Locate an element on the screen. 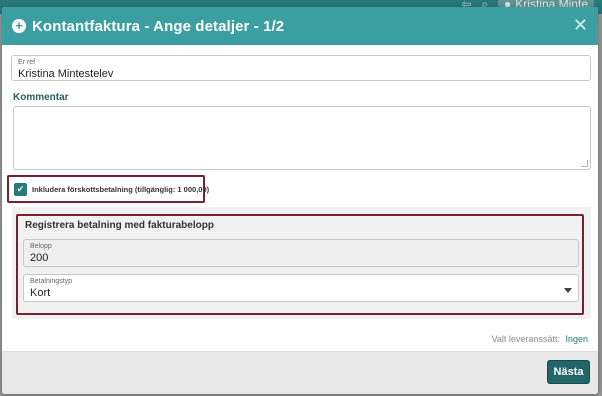  delivery-value: Ingen is located at coordinates (576, 339).